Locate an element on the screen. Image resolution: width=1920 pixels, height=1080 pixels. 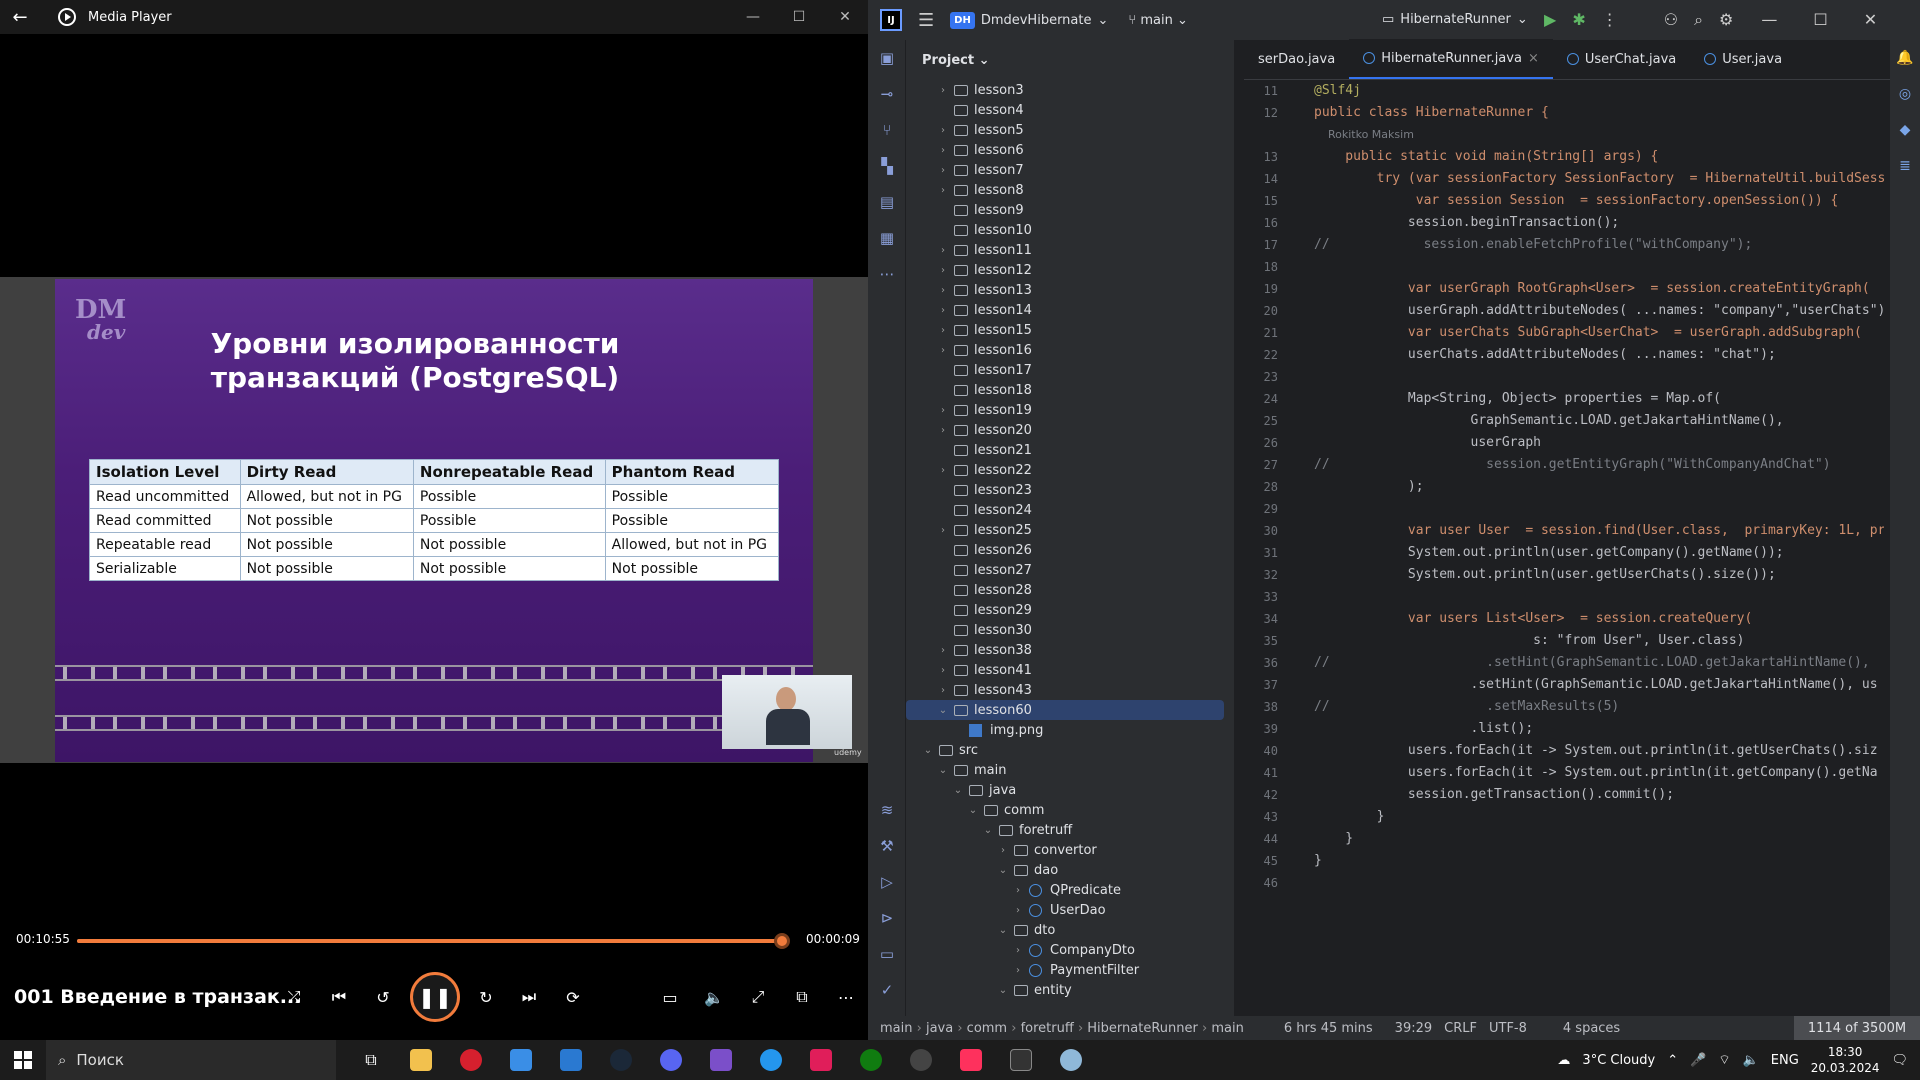
run-configuration: ▭ HibernateRunner ⌄ is located at coordinates (1455, 19).